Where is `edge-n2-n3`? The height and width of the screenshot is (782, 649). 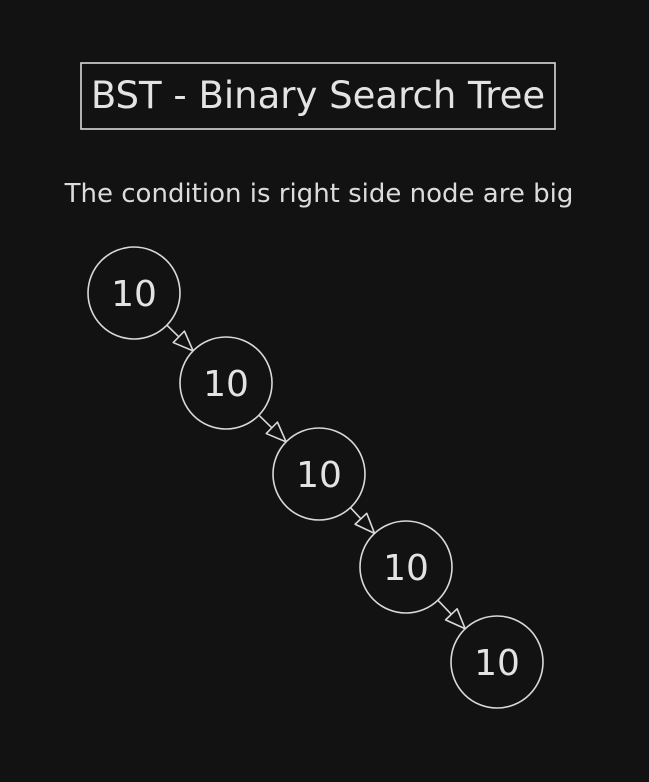 edge-n2-n3 is located at coordinates (272, 428).